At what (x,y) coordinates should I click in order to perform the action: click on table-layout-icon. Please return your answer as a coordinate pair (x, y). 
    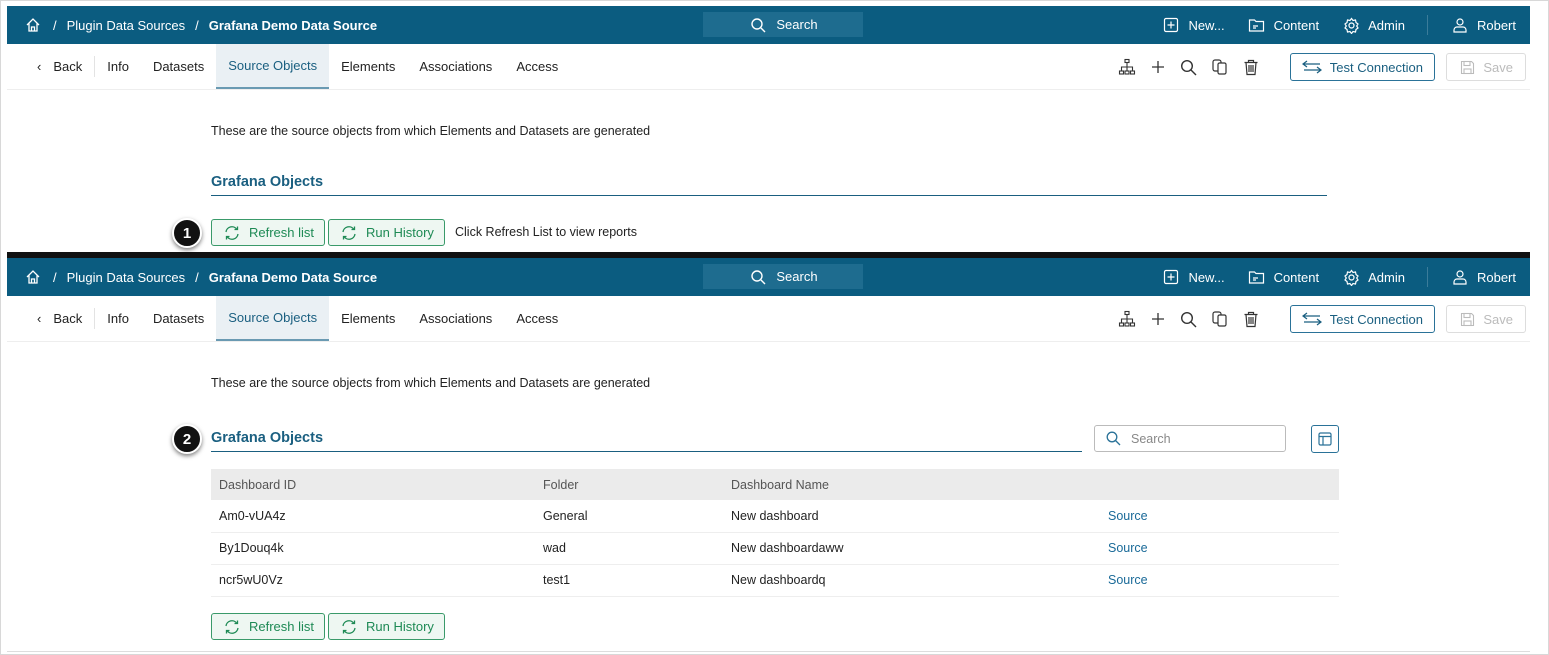
    Looking at the image, I should click on (1325, 439).